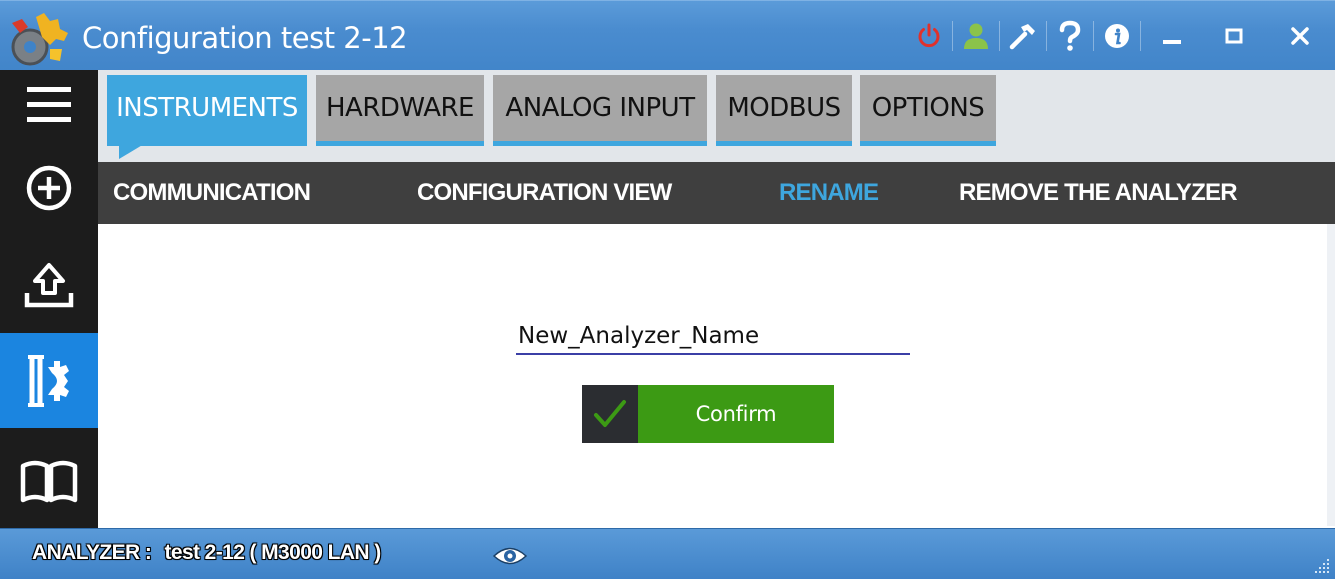 The height and width of the screenshot is (579, 1335). I want to click on analyzer-name-input, so click(713, 337).